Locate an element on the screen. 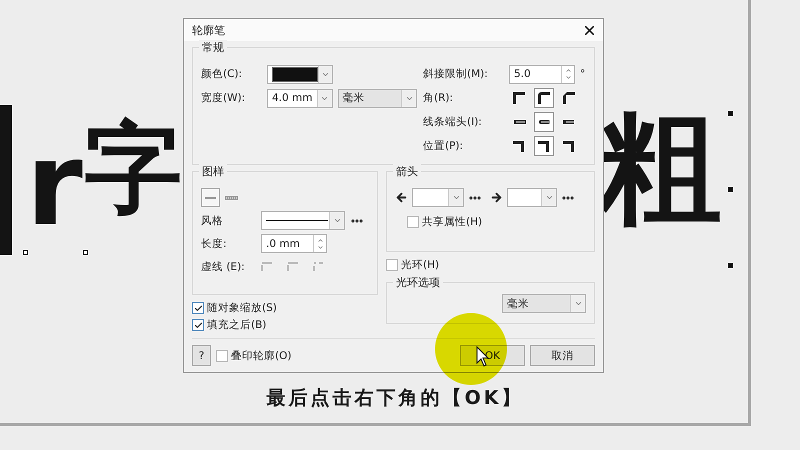 The image size is (800, 450). field-label: 宽度(W): is located at coordinates (223, 98).